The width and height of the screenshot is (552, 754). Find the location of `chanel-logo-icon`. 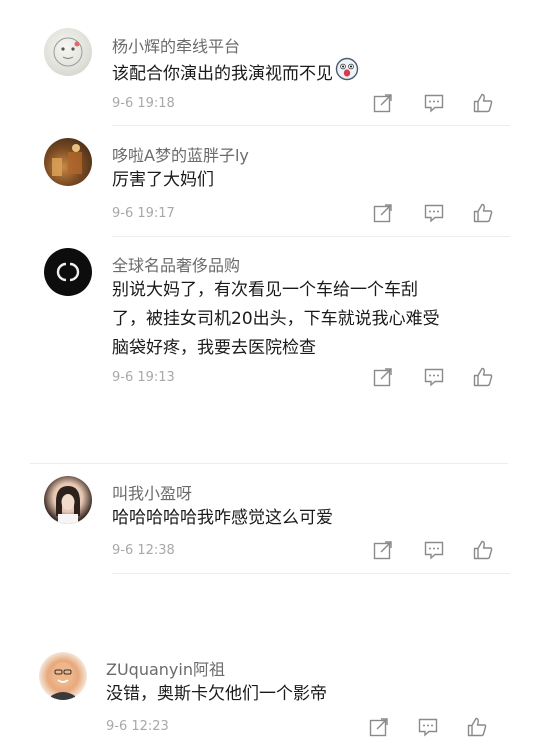

chanel-logo-icon is located at coordinates (68, 272).